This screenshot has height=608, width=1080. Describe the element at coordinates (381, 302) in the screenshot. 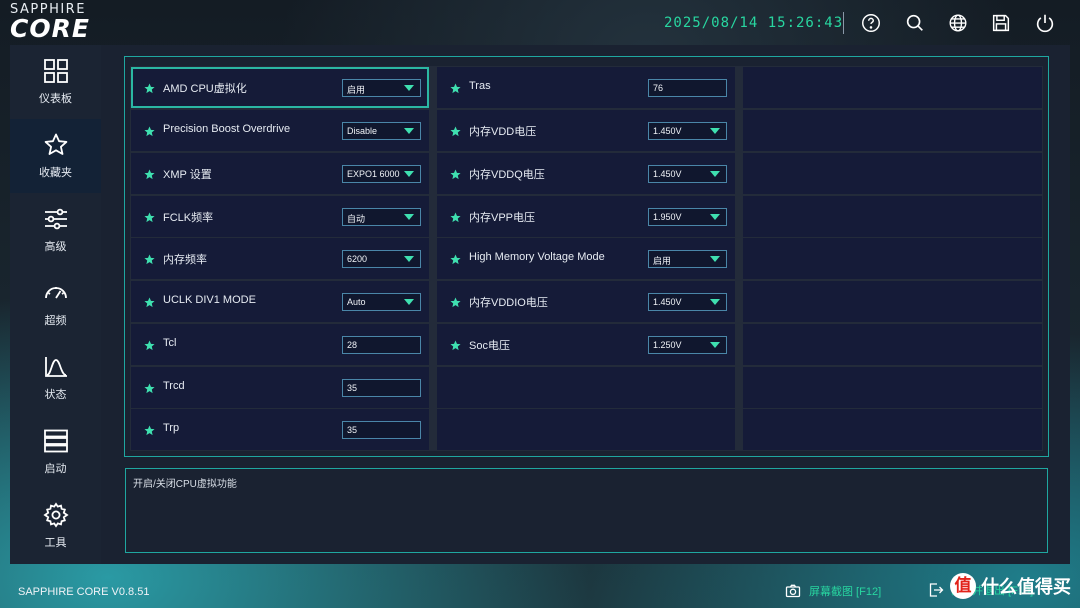

I see `setting-dropdown: Auto` at that location.